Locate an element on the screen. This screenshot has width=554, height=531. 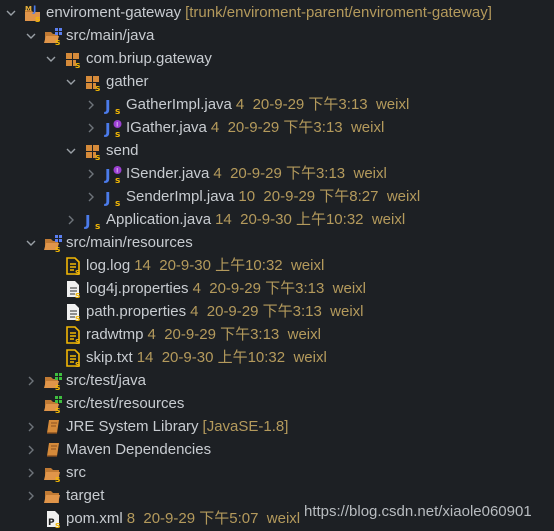
tree-item: s com.briup.gateway is located at coordinates (128, 58).